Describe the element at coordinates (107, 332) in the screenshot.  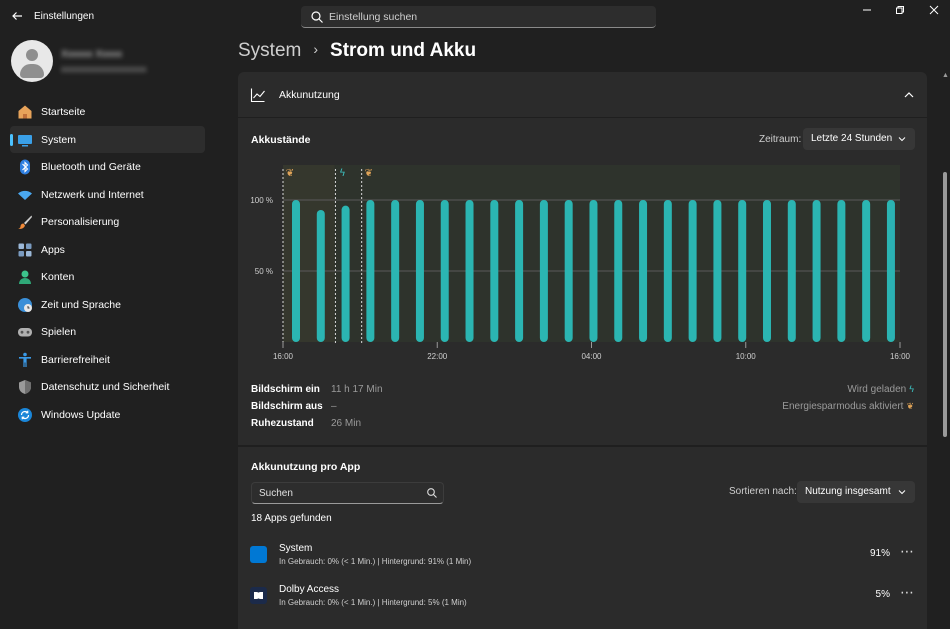
I see `sidebar-item-spielen: Spielen` at that location.